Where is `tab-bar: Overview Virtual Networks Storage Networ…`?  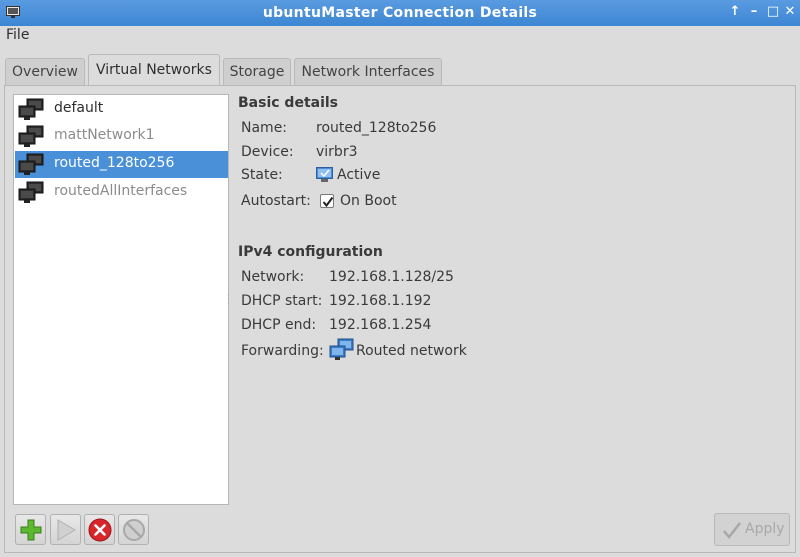
tab-bar: Overview Virtual Networks Storage Networ… is located at coordinates (400, 70).